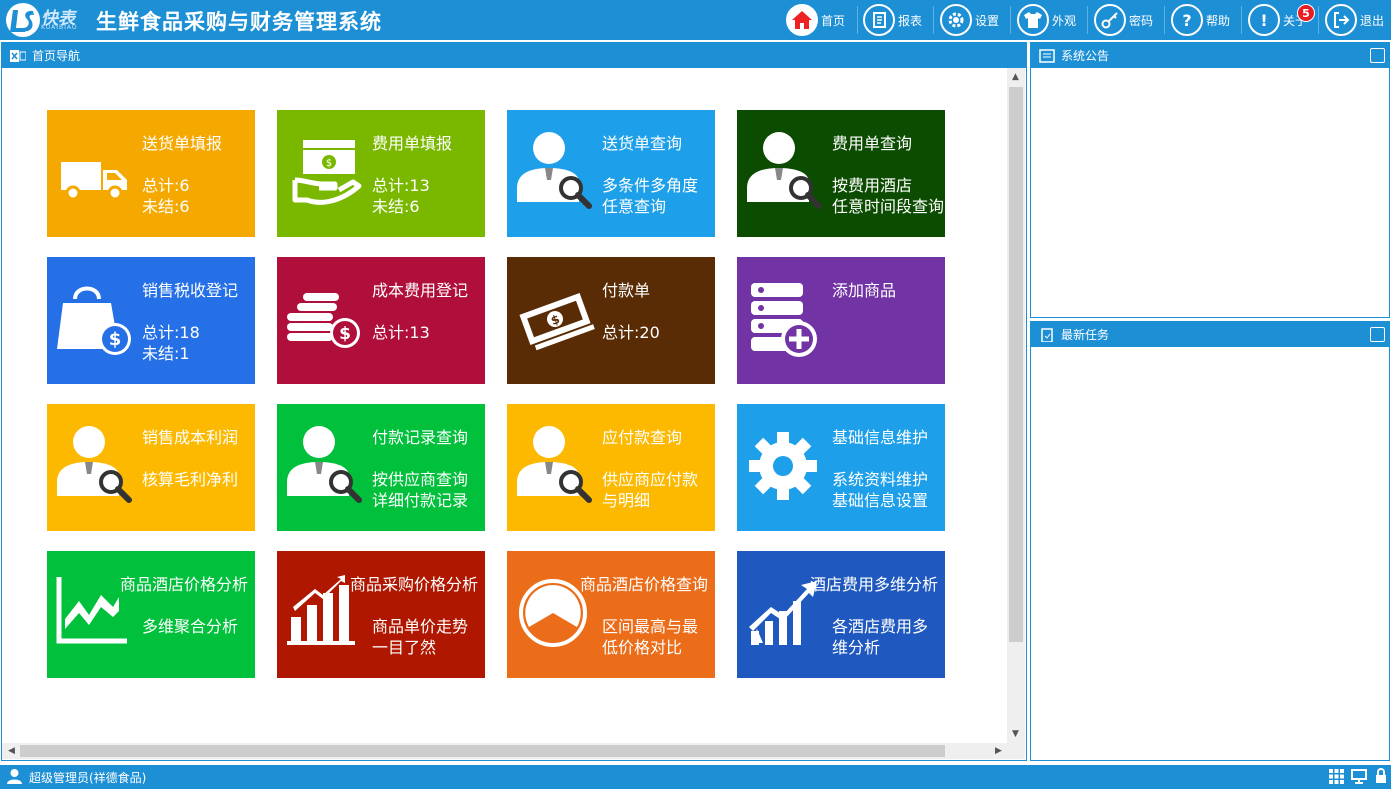  Describe the element at coordinates (88, 778) in the screenshot. I see `status-user: 超级管理员(祥德食品)` at that location.